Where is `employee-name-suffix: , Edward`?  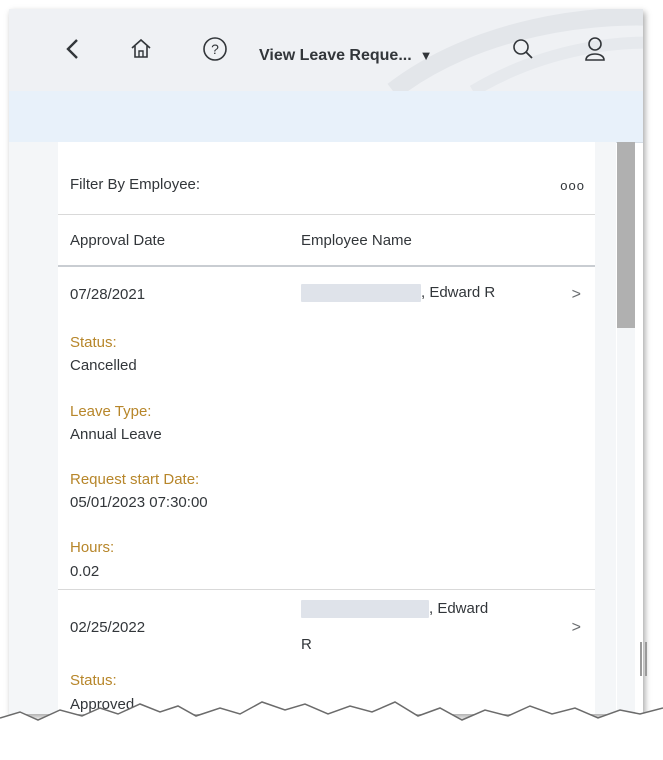 employee-name-suffix: , Edward is located at coordinates (459, 608).